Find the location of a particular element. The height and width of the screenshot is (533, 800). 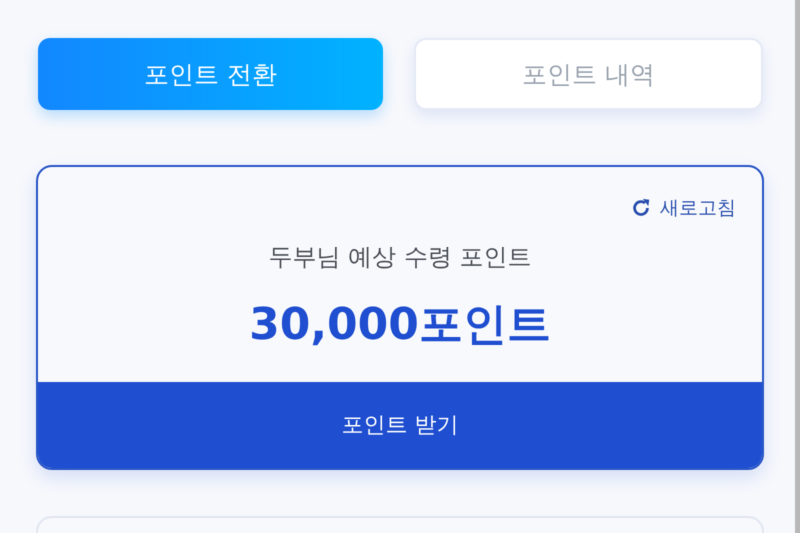

scrollbar is located at coordinates (797, 266).